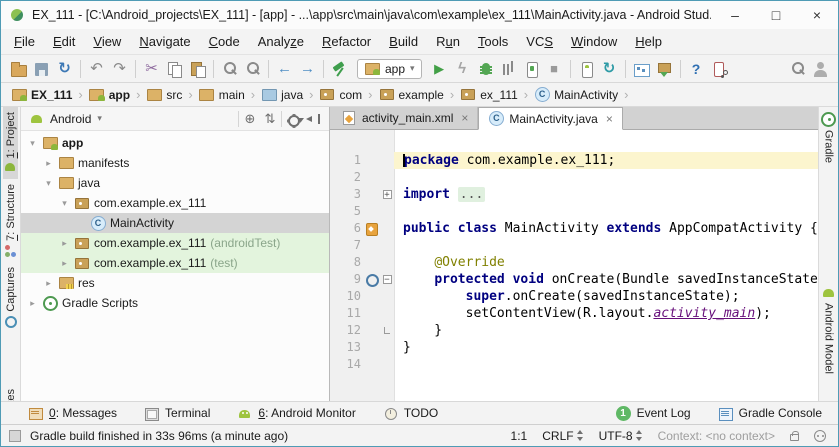  What do you see at coordinates (664, 69) in the screenshot?
I see `sdk-icon` at bounding box center [664, 69].